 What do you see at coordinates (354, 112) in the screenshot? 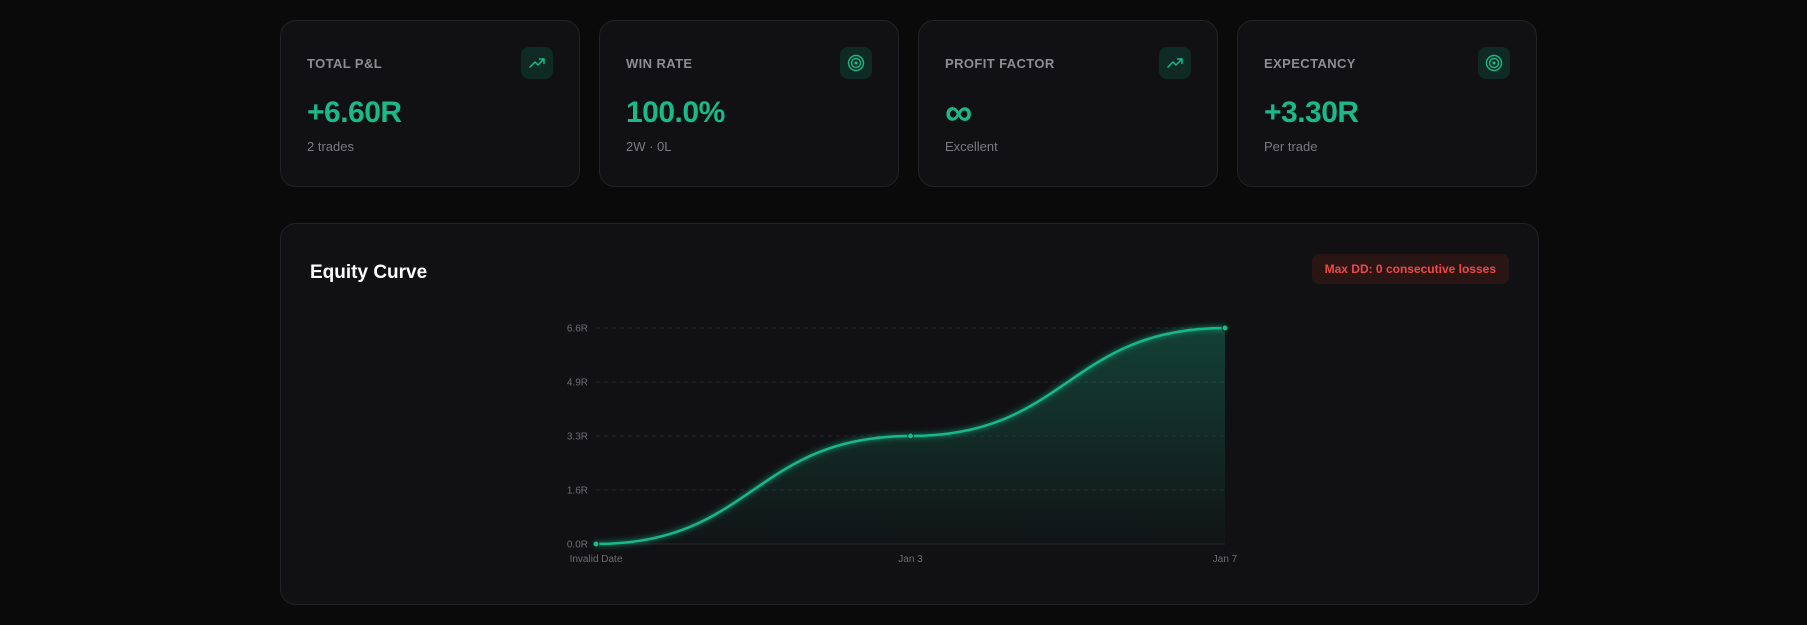
I see `stat-value: +6.60R` at bounding box center [354, 112].